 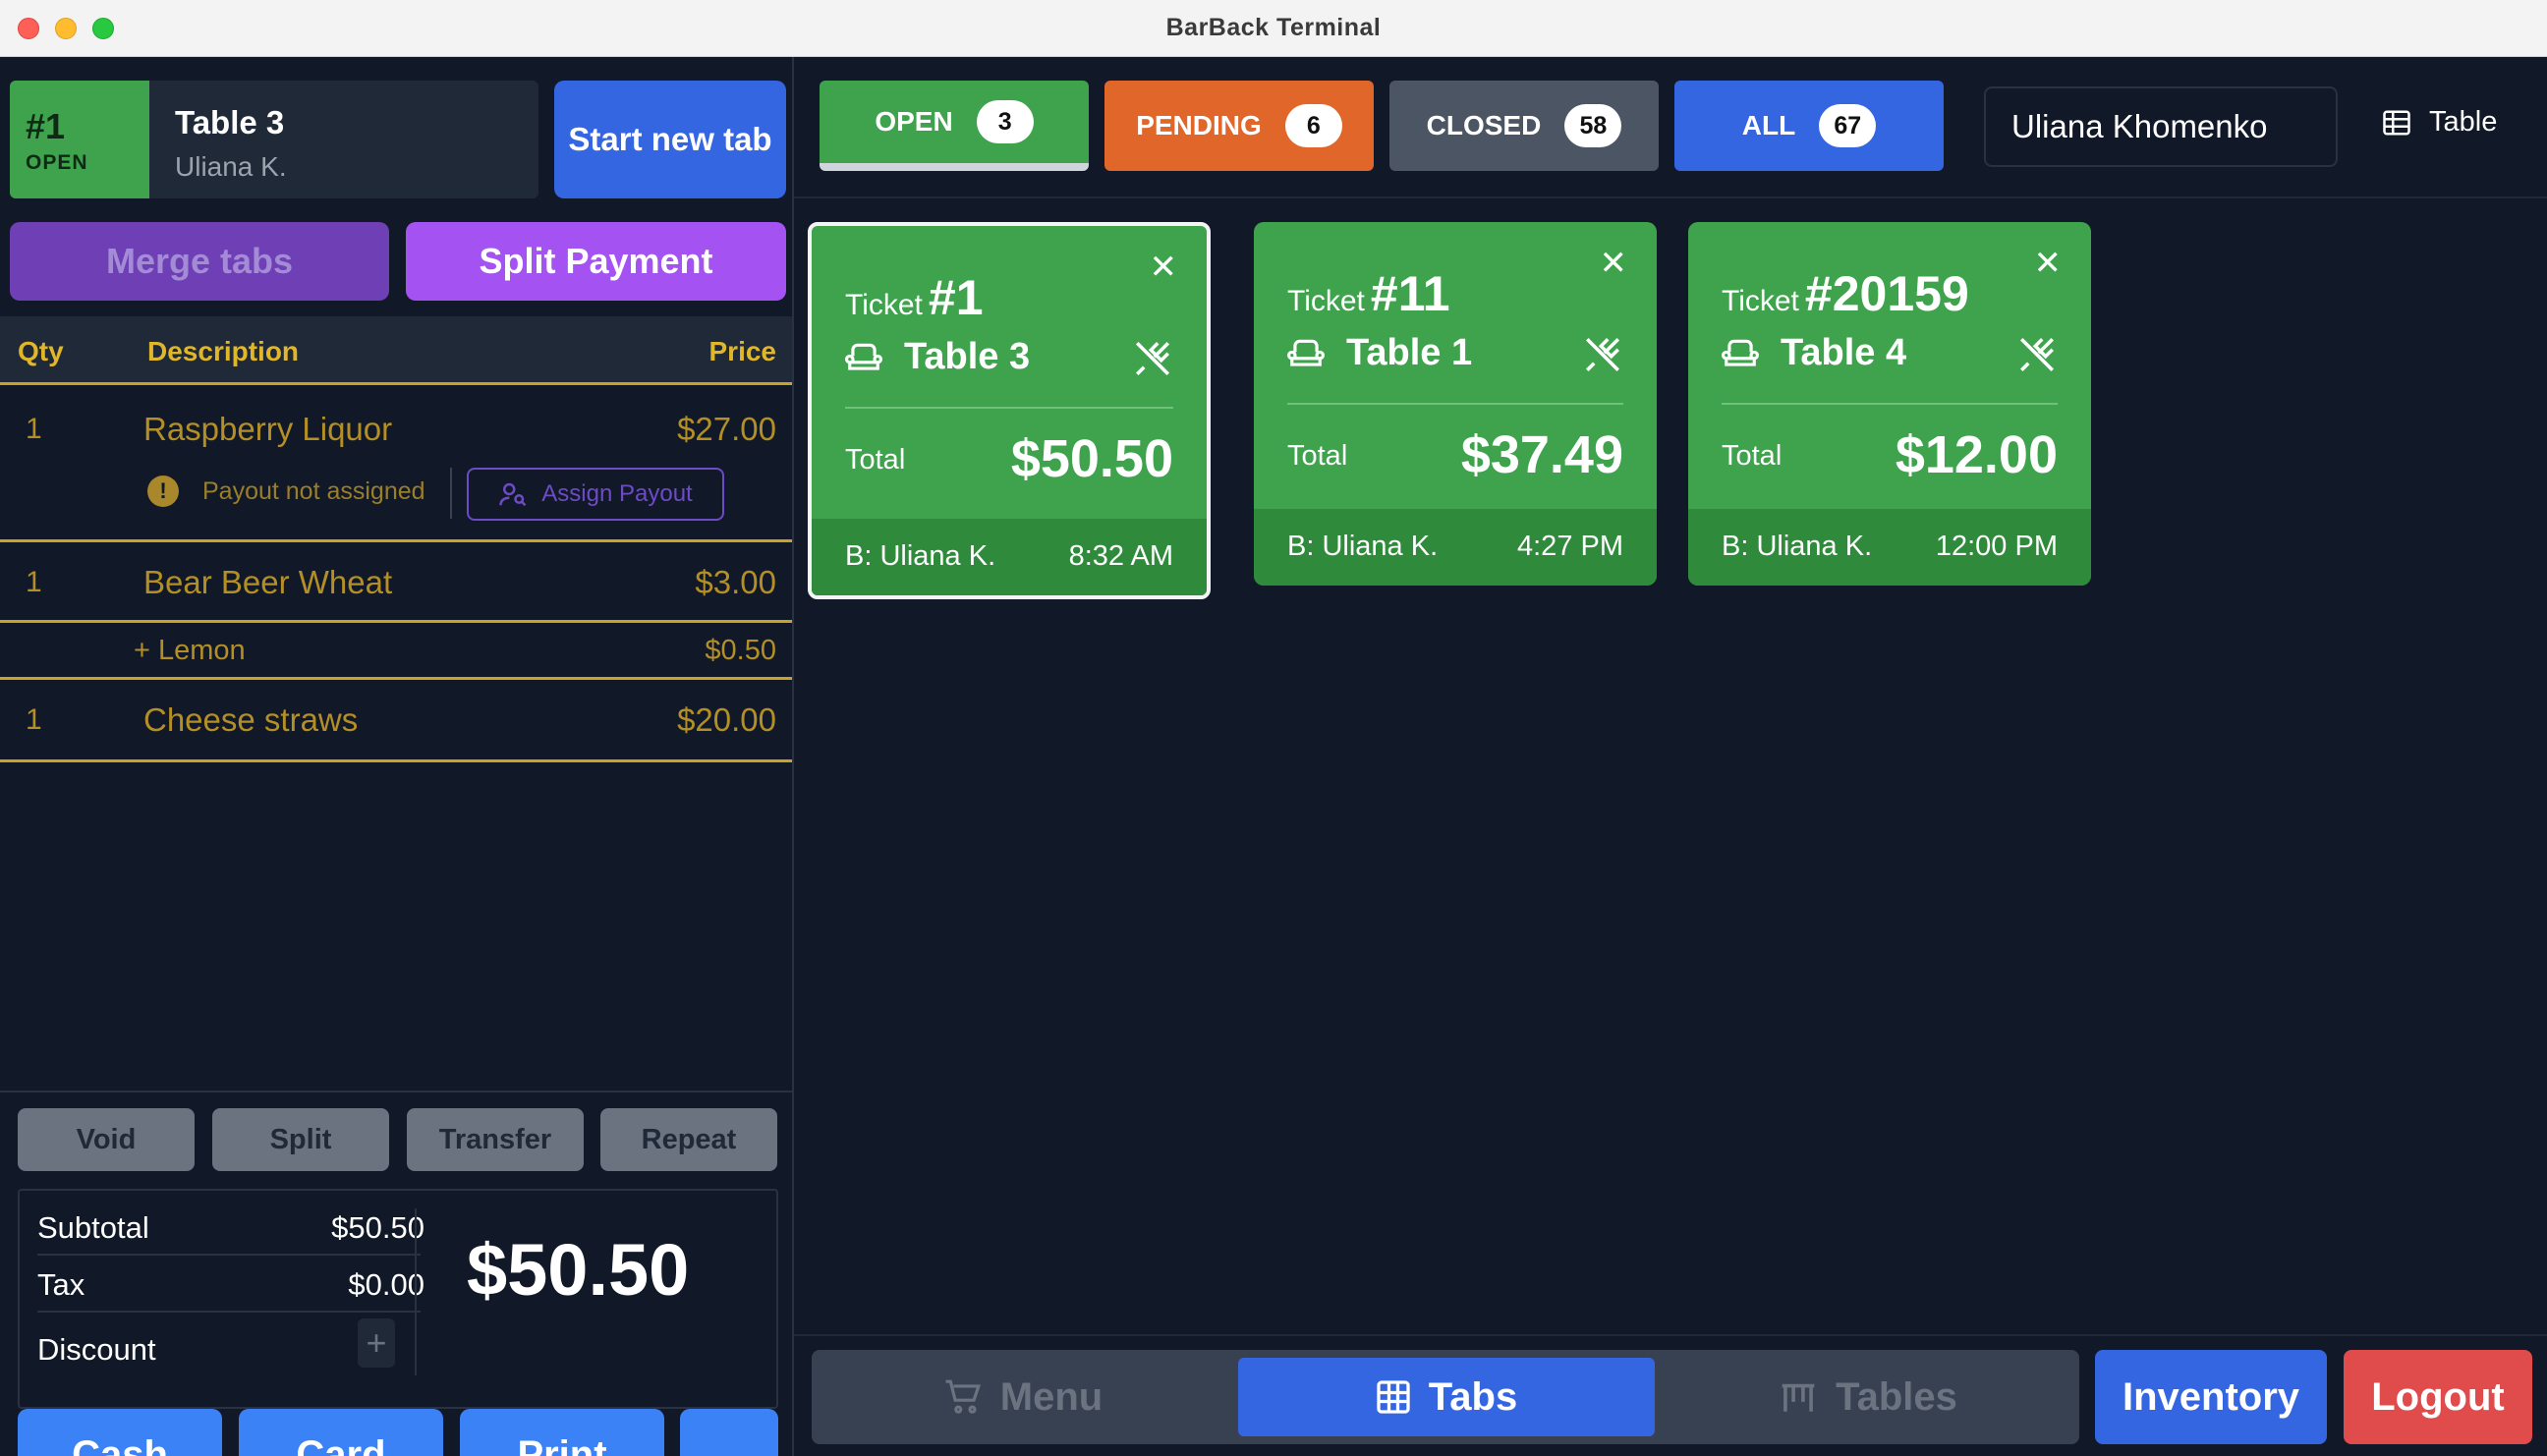 What do you see at coordinates (2161, 126) in the screenshot?
I see `user-filter-field: Uliana Khomenko` at bounding box center [2161, 126].